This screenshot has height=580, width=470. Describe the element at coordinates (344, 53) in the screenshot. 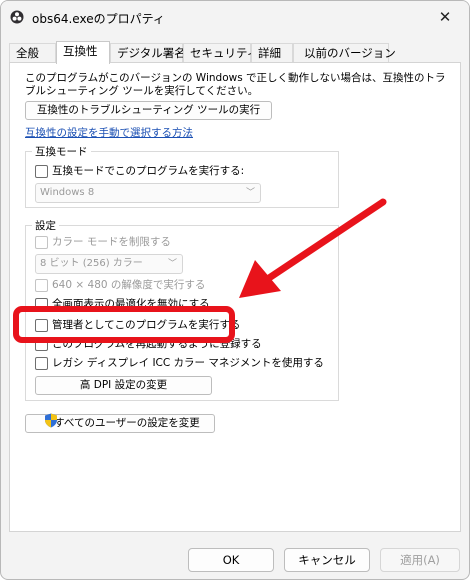

I see `tab-previous-versions: 以前のバージョン` at that location.